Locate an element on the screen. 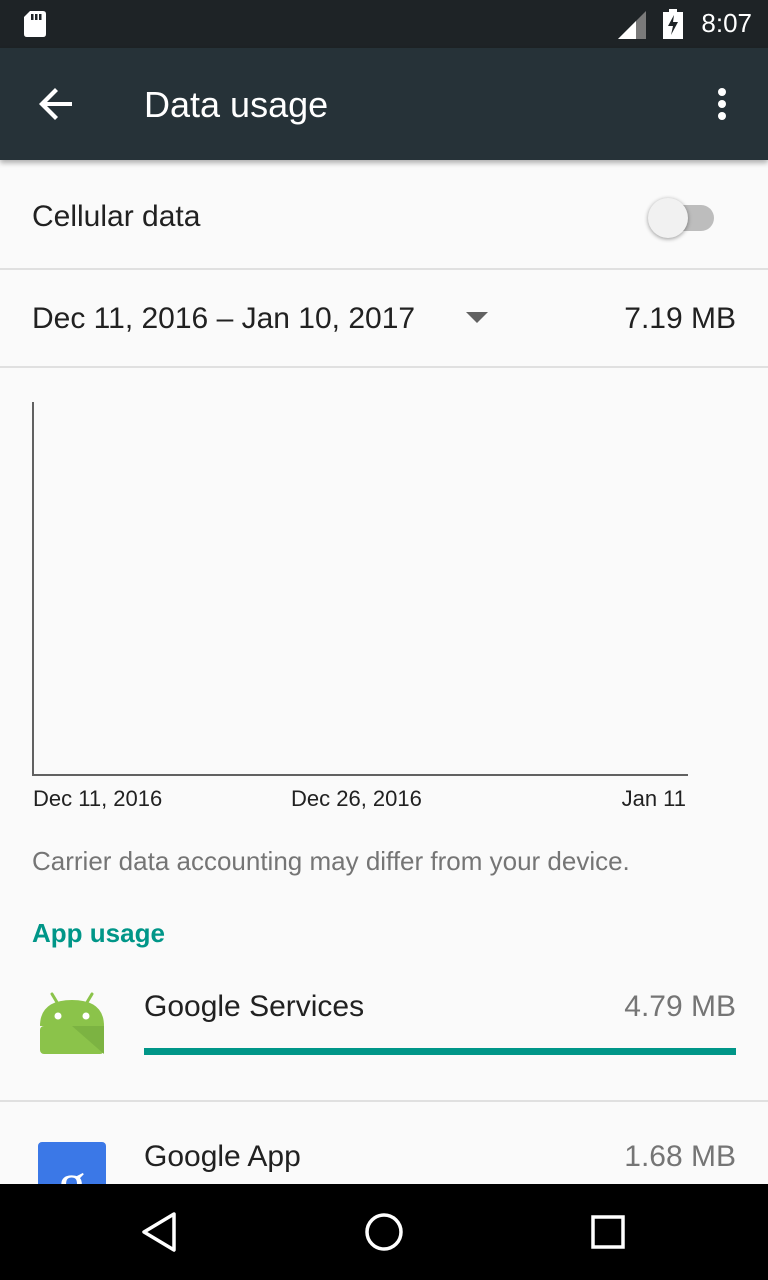 The image size is (768, 1280). cellular-data-row: Cellular data is located at coordinates (384, 215).